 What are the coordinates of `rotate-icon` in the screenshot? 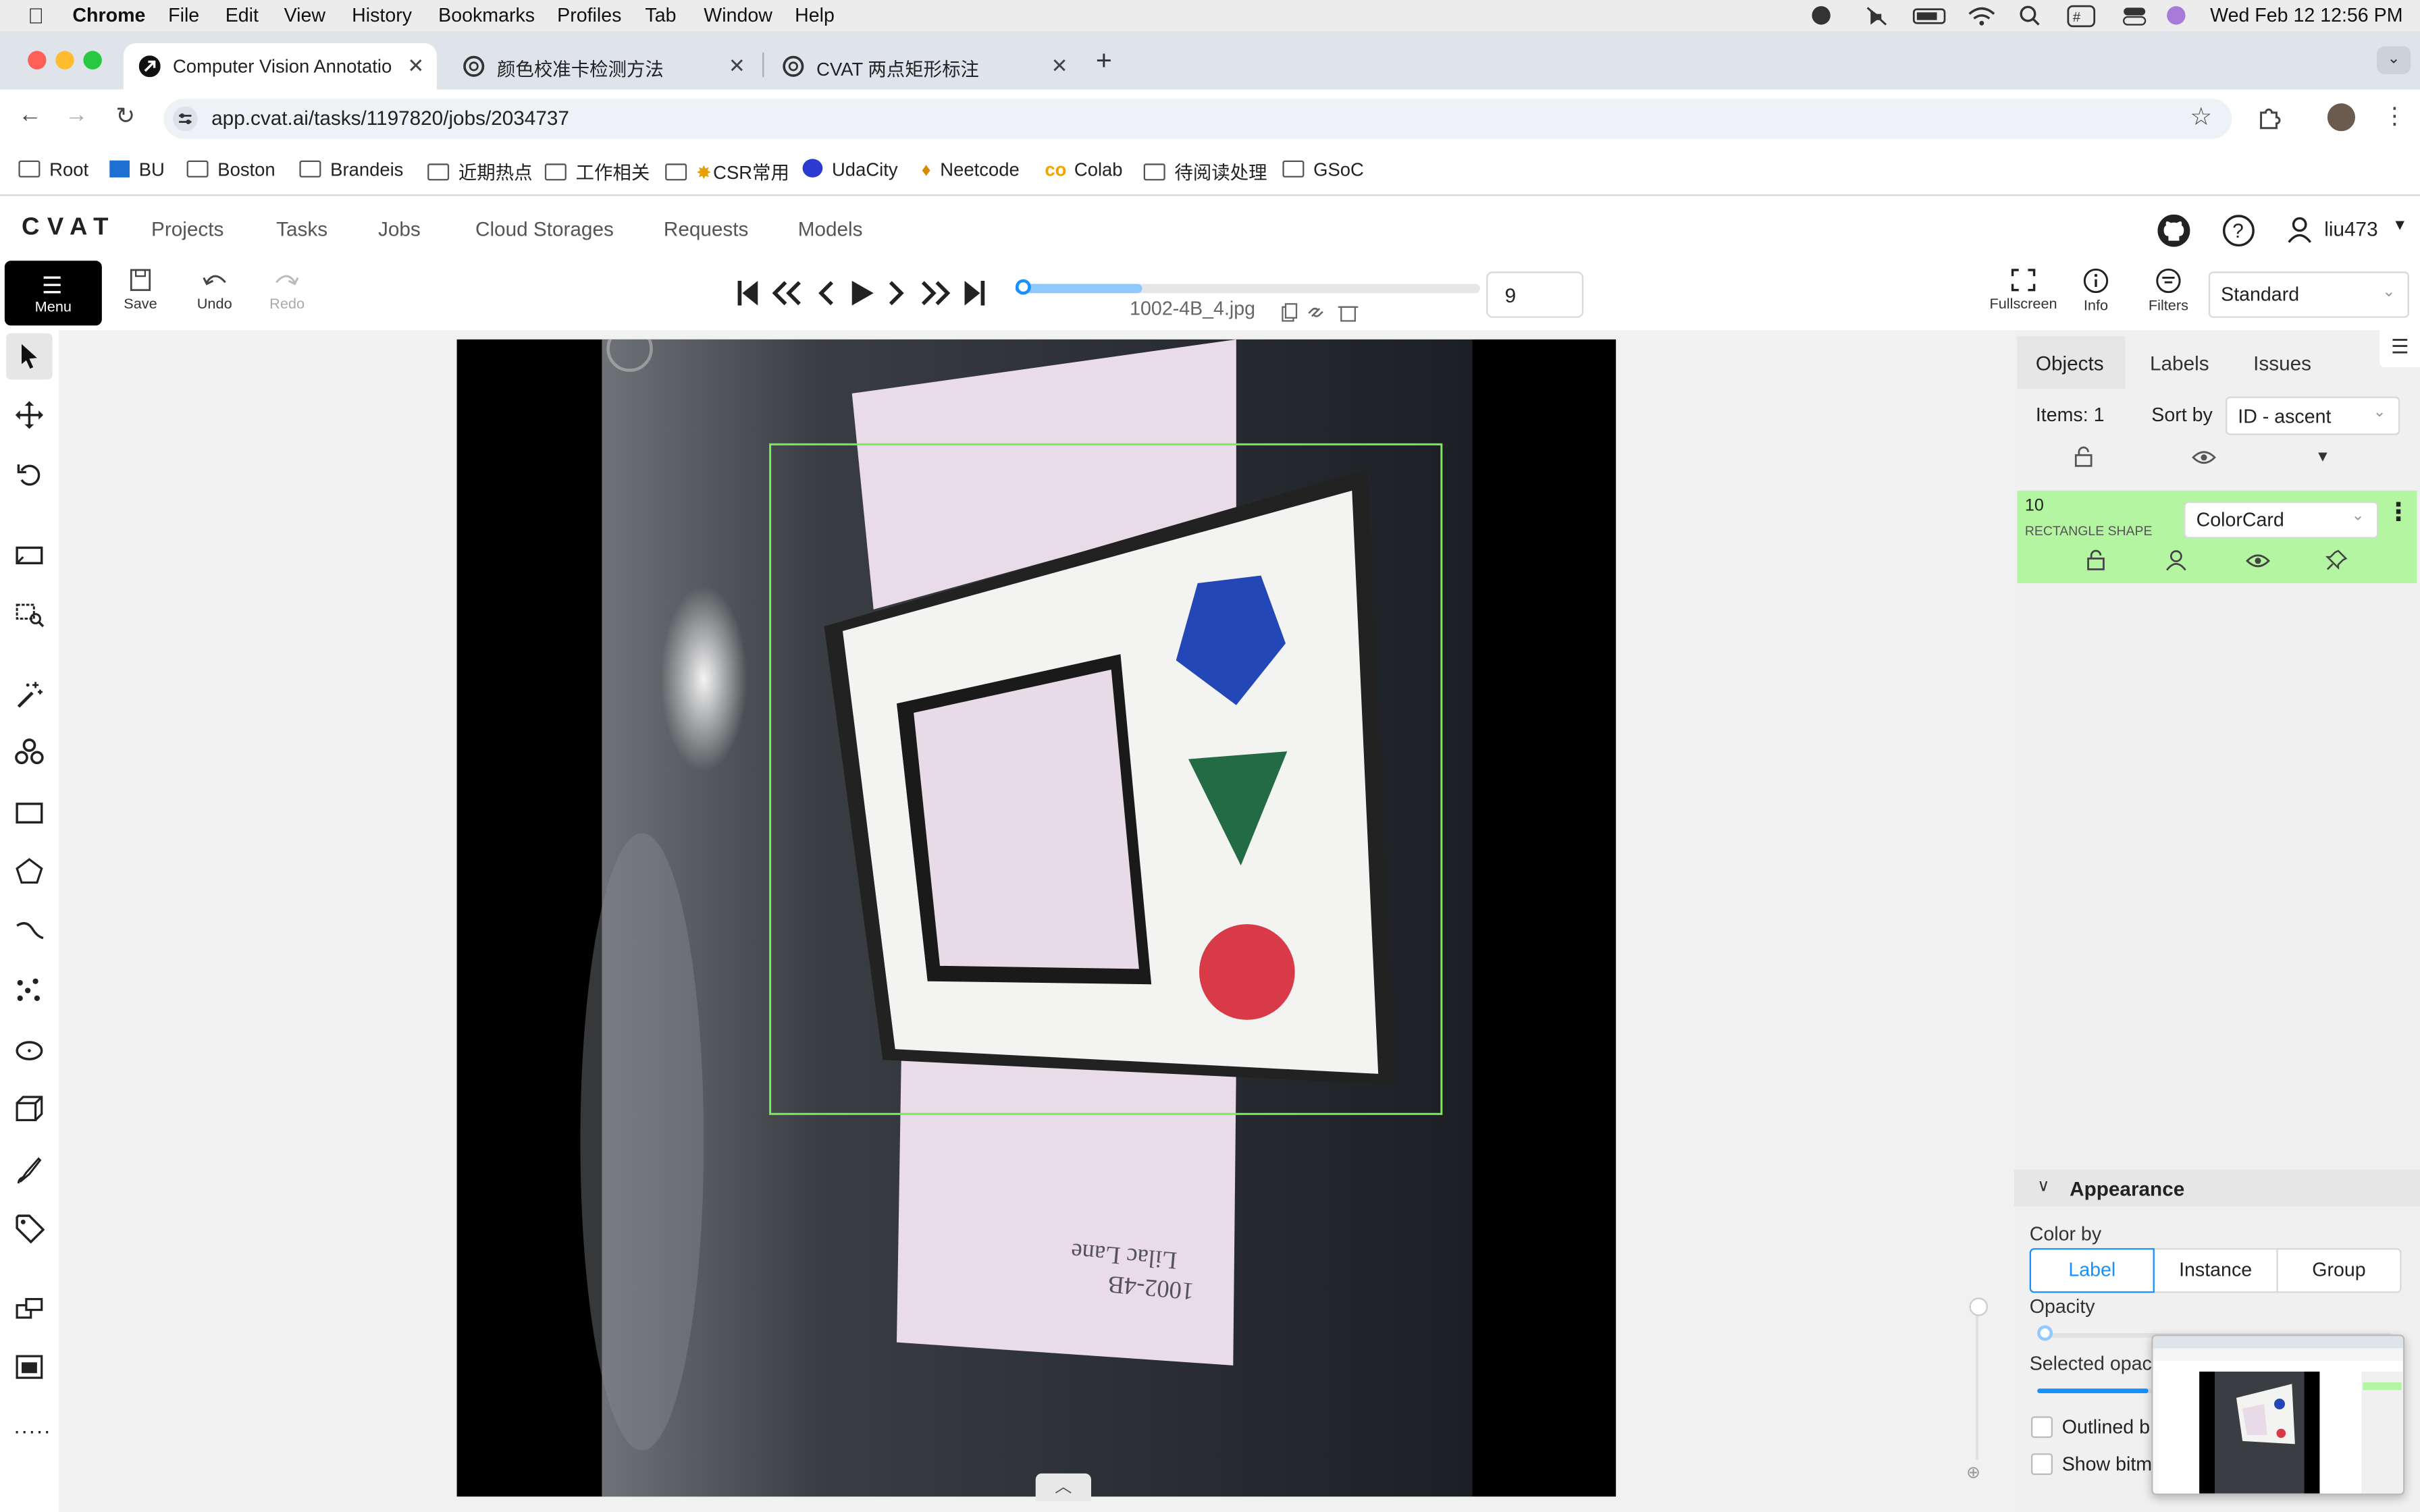 It's located at (29, 476).